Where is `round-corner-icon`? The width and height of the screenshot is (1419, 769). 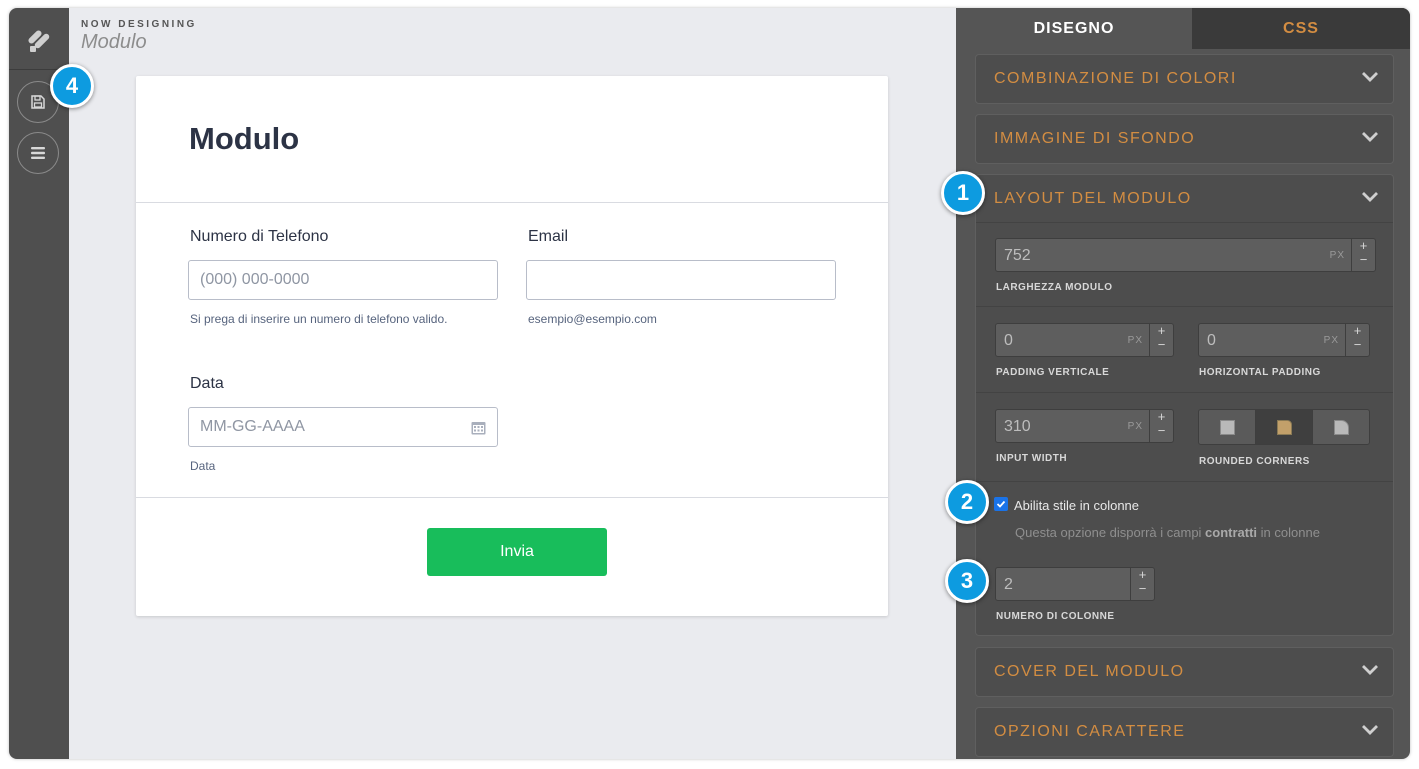
round-corner-icon is located at coordinates (1341, 427).